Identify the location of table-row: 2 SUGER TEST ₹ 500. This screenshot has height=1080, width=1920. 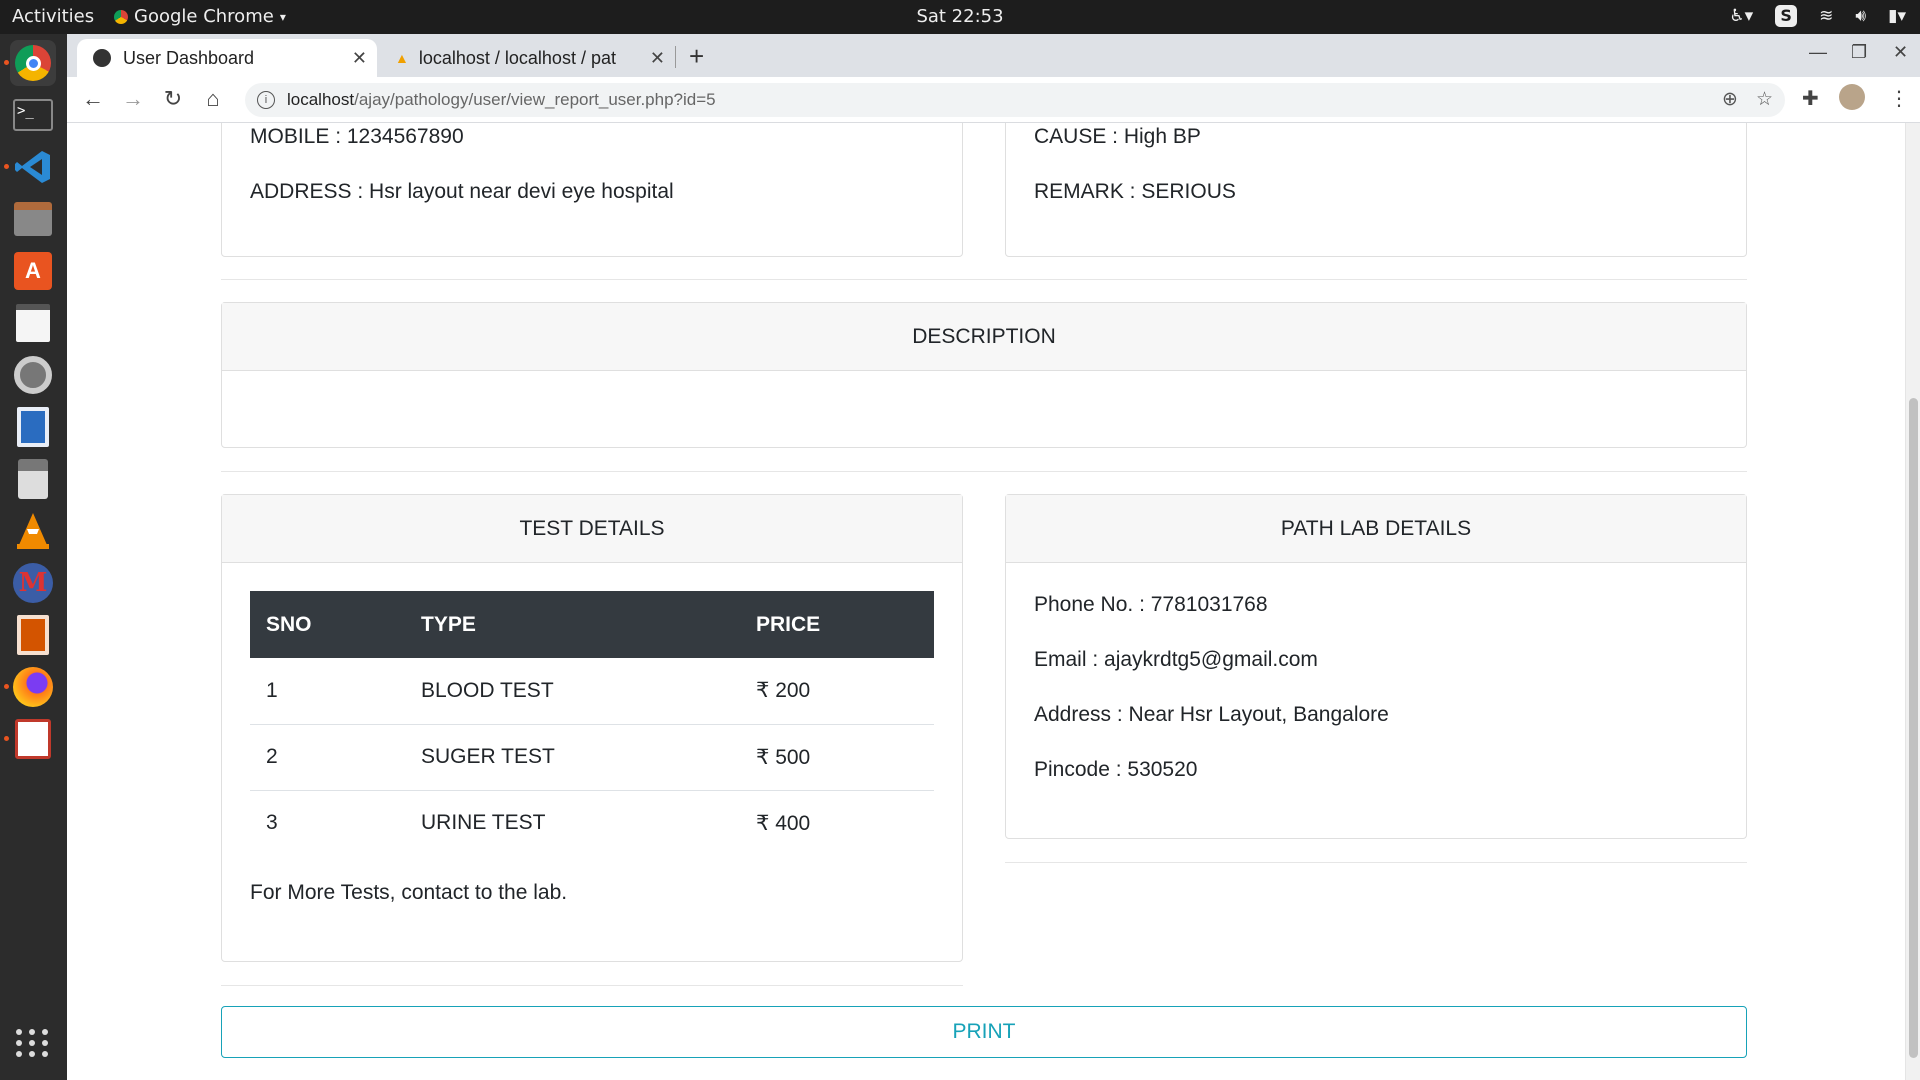
(592, 757).